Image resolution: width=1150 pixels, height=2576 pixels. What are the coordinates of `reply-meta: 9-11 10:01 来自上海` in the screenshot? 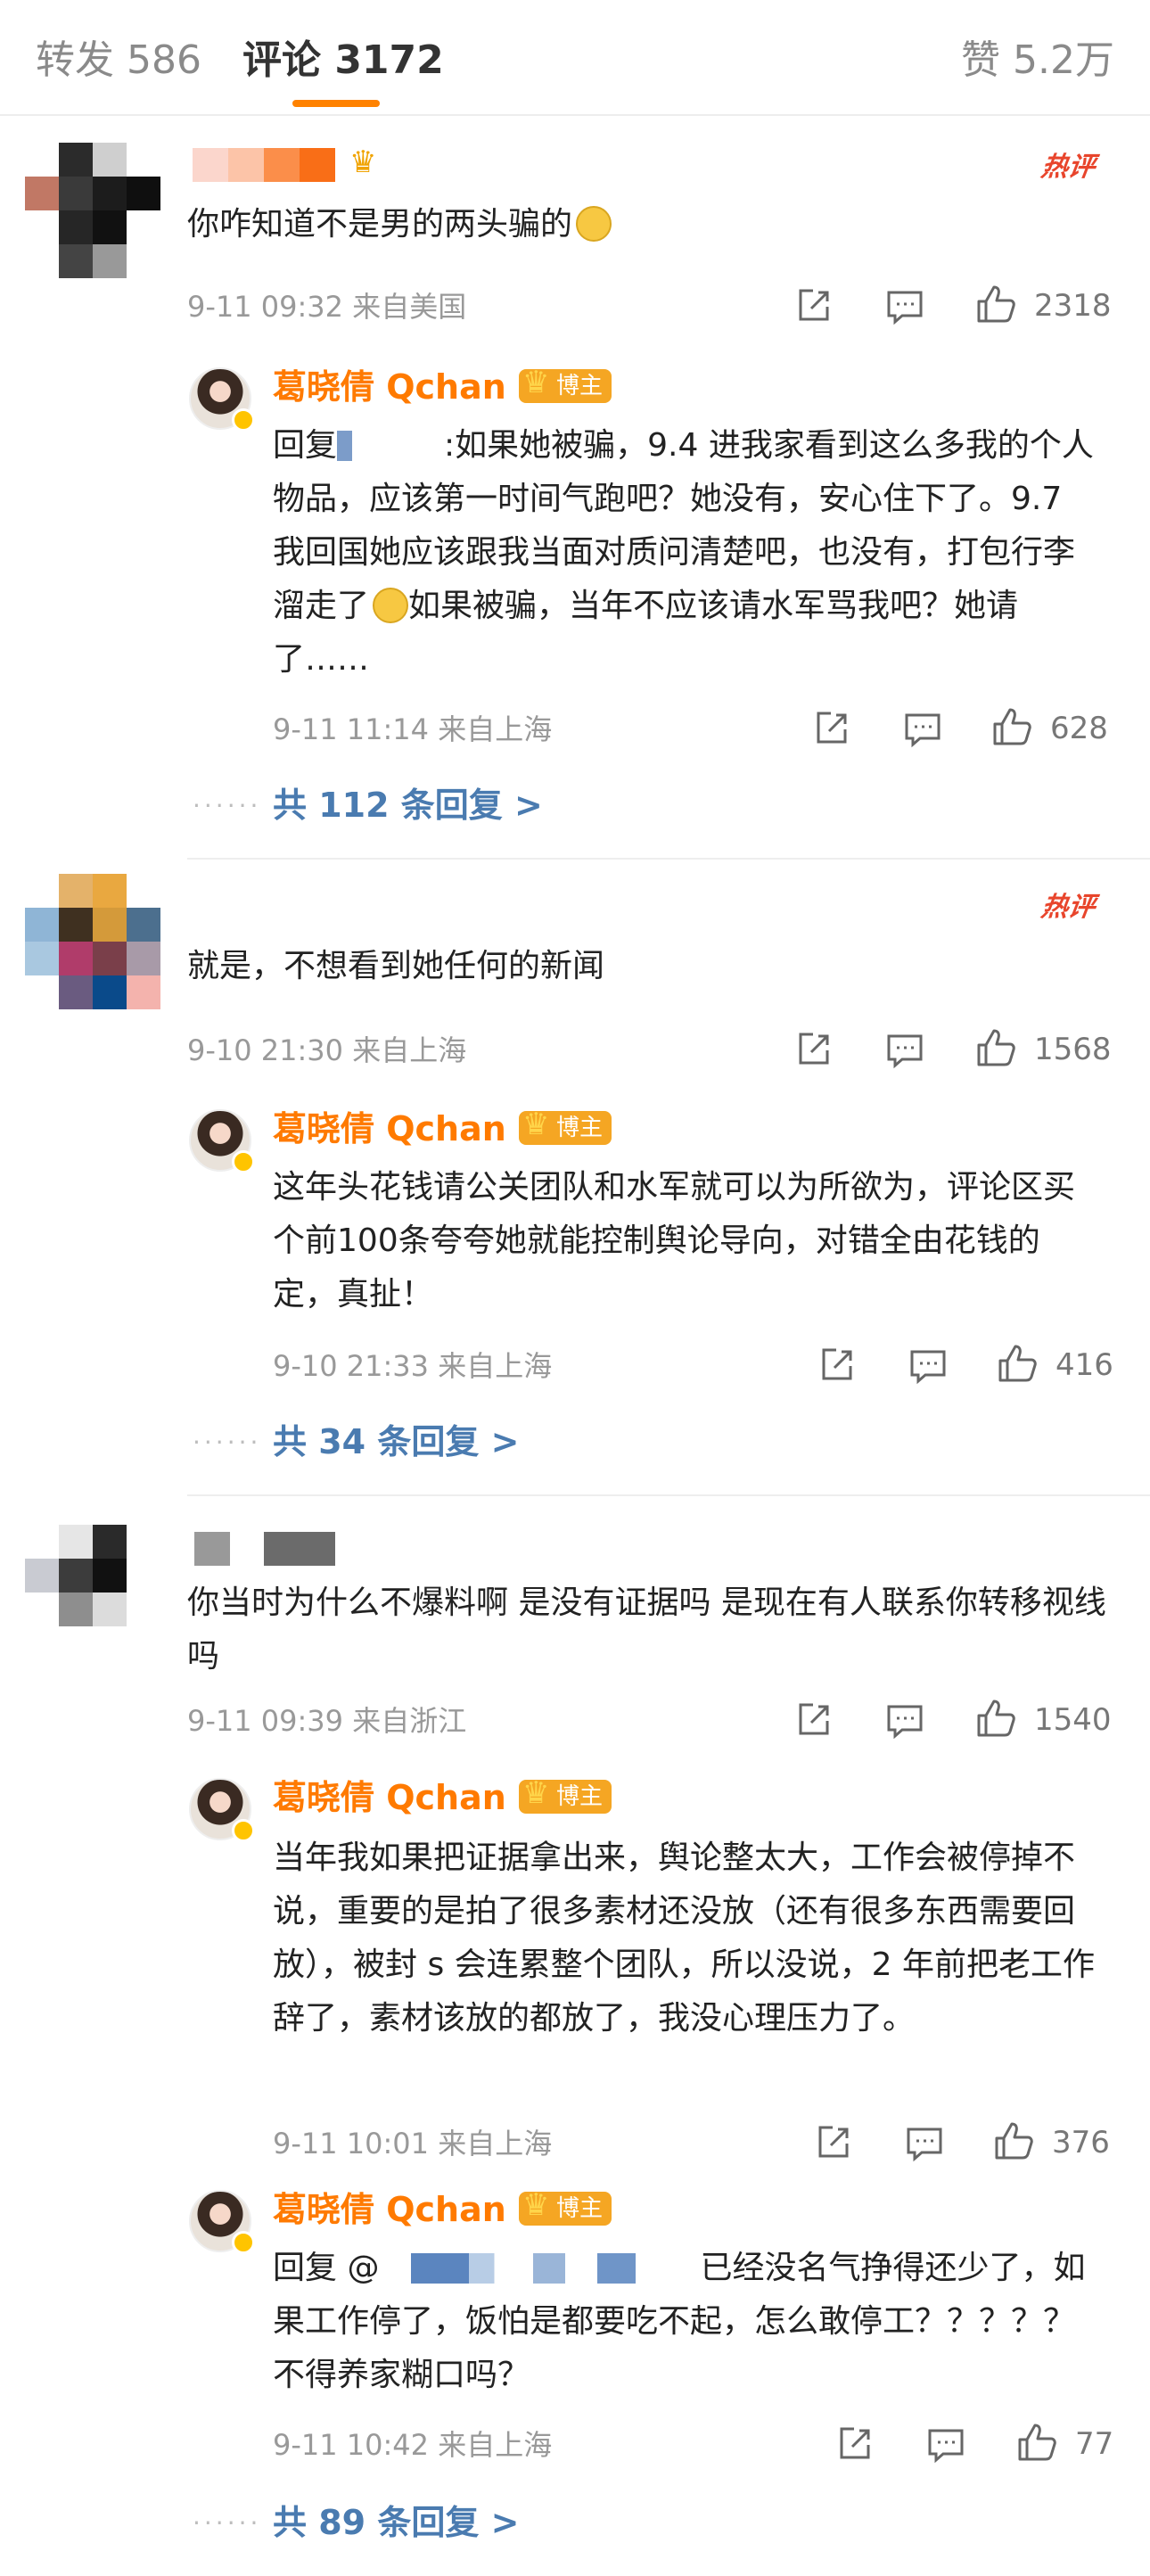 It's located at (413, 2143).